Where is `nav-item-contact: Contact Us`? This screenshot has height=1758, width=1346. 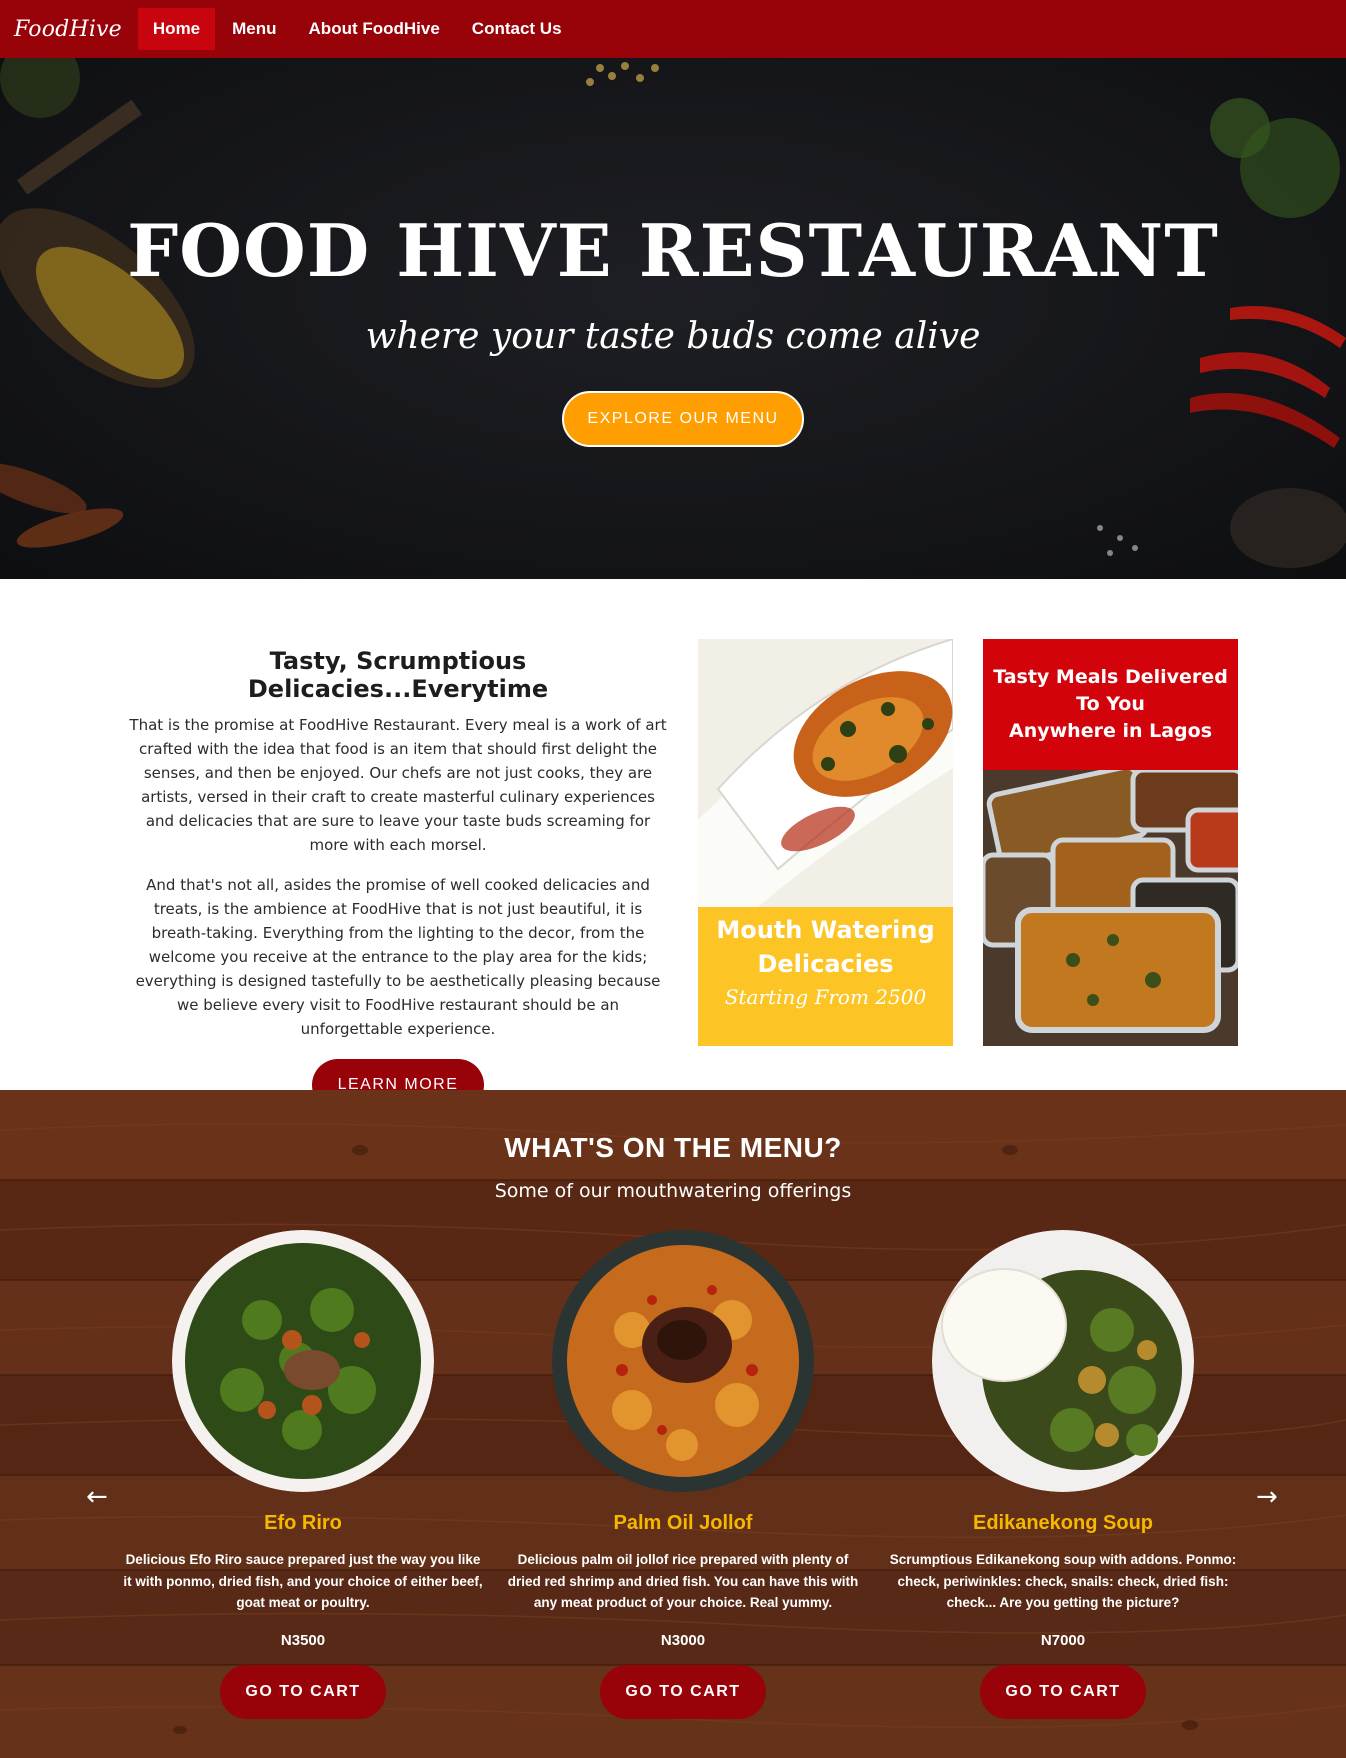
nav-item-contact: Contact Us is located at coordinates (517, 29).